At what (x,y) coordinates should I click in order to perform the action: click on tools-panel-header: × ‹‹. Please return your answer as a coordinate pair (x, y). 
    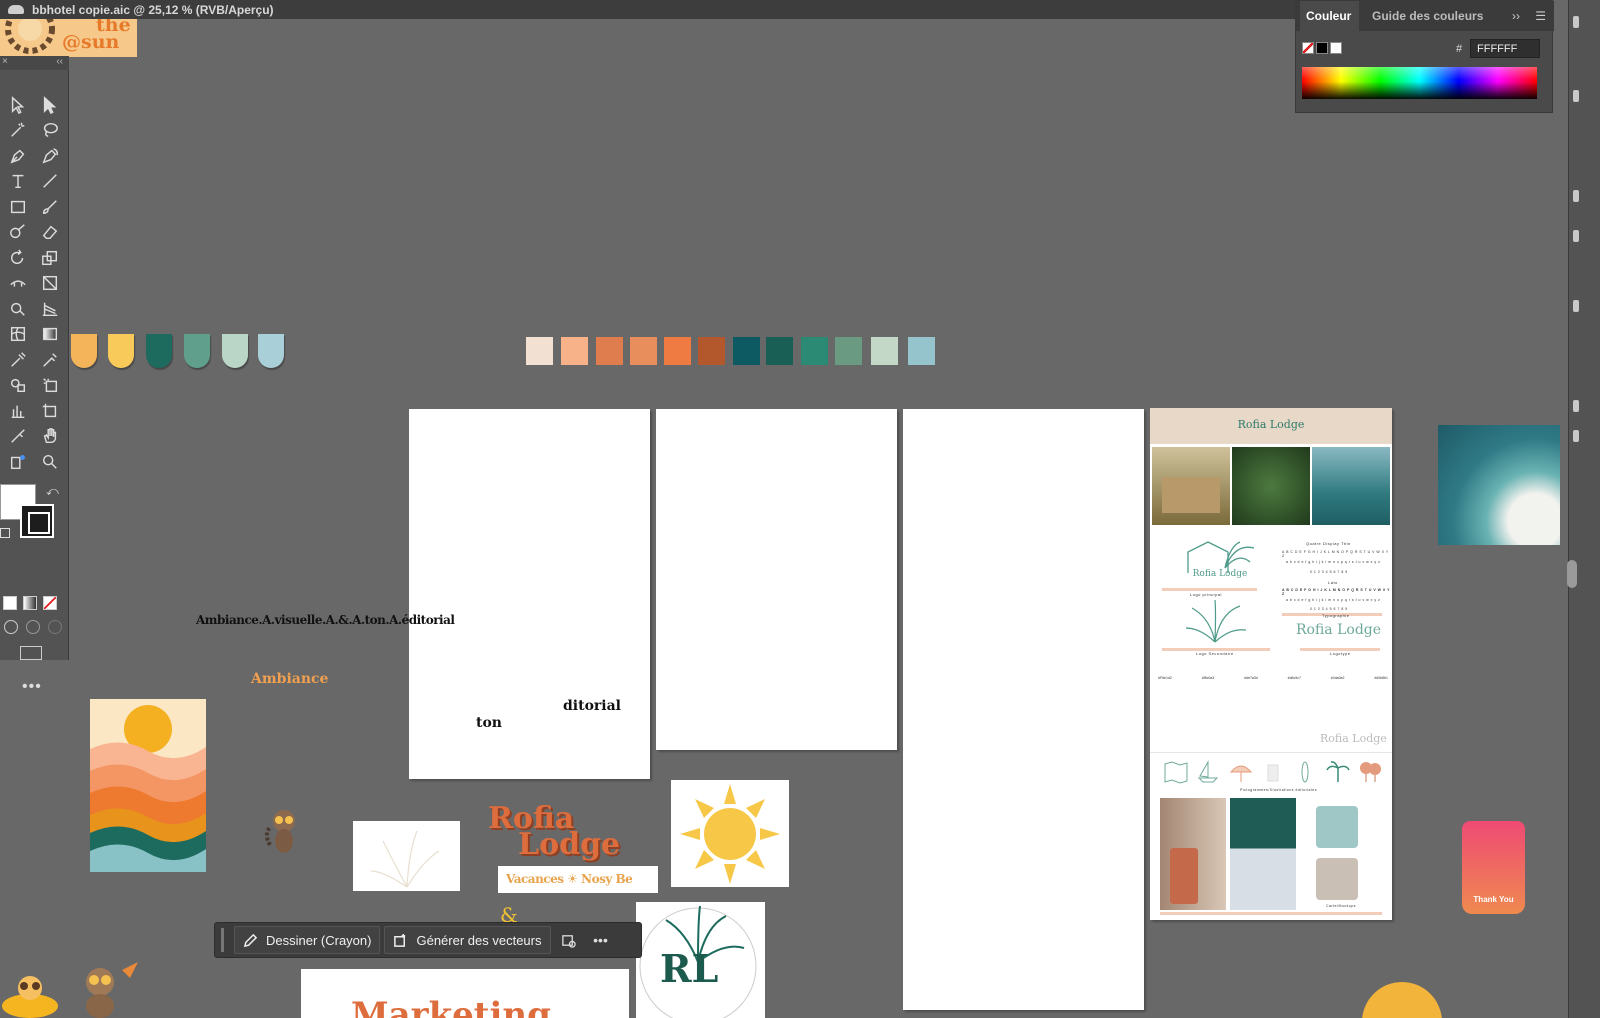
    Looking at the image, I should click on (34, 63).